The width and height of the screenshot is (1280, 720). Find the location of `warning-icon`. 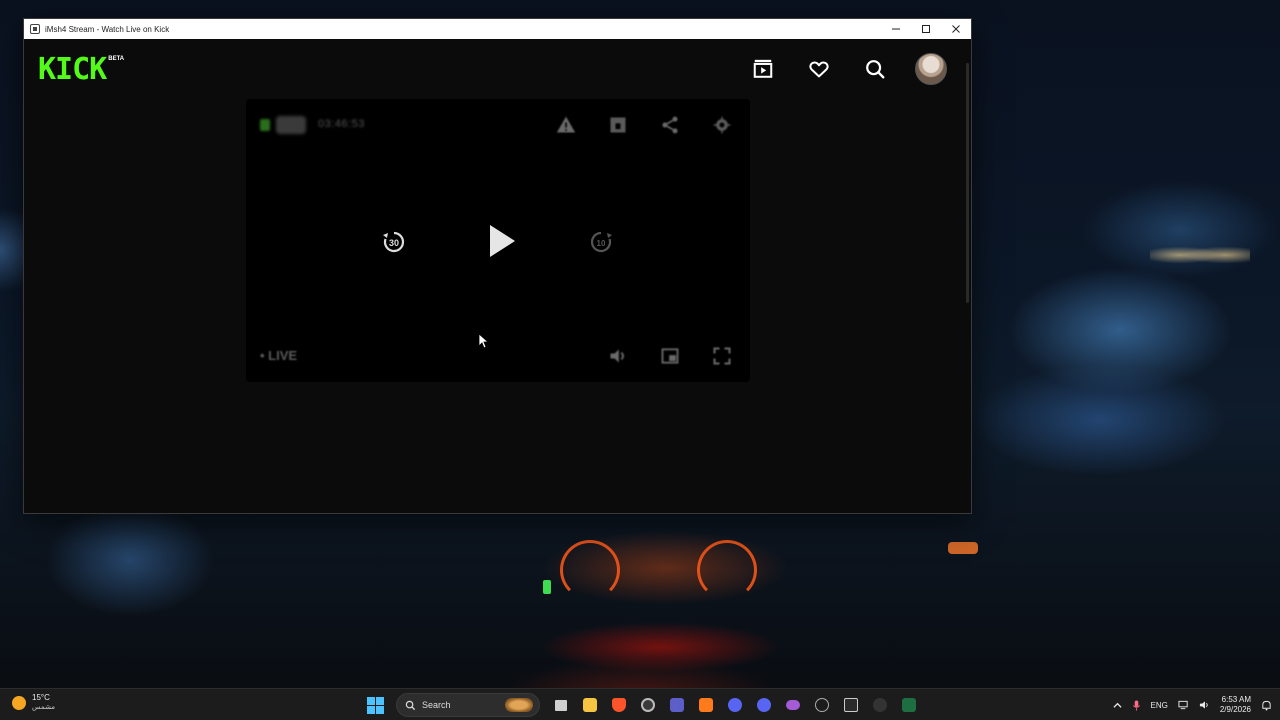

warning-icon is located at coordinates (566, 124).